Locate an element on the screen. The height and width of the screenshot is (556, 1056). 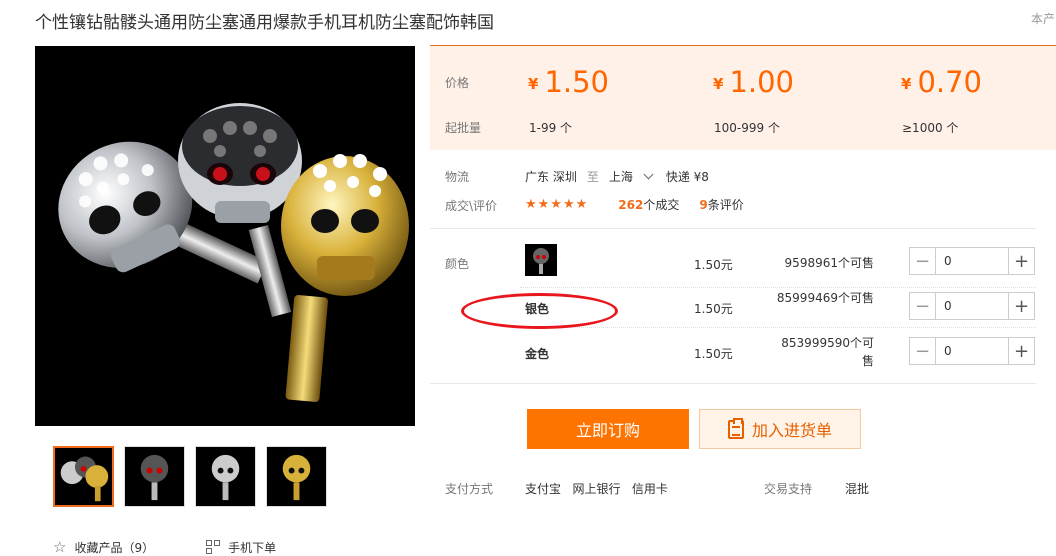
variant-row: 金色 1.50元 853999590个可售 − 0 + is located at coordinates (778, 351).